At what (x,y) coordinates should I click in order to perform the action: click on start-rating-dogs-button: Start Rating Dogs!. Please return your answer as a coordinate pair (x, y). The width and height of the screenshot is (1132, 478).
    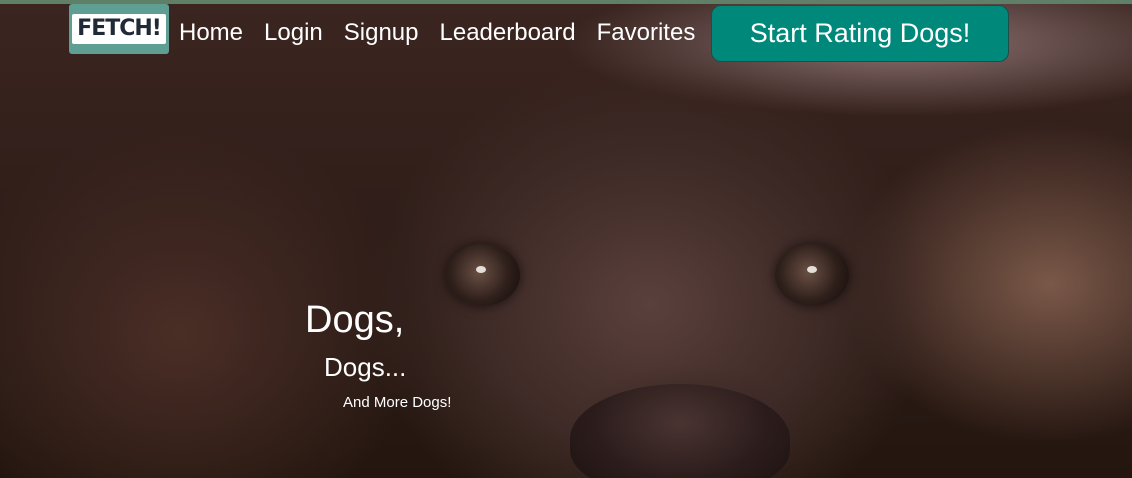
    Looking at the image, I should click on (860, 33).